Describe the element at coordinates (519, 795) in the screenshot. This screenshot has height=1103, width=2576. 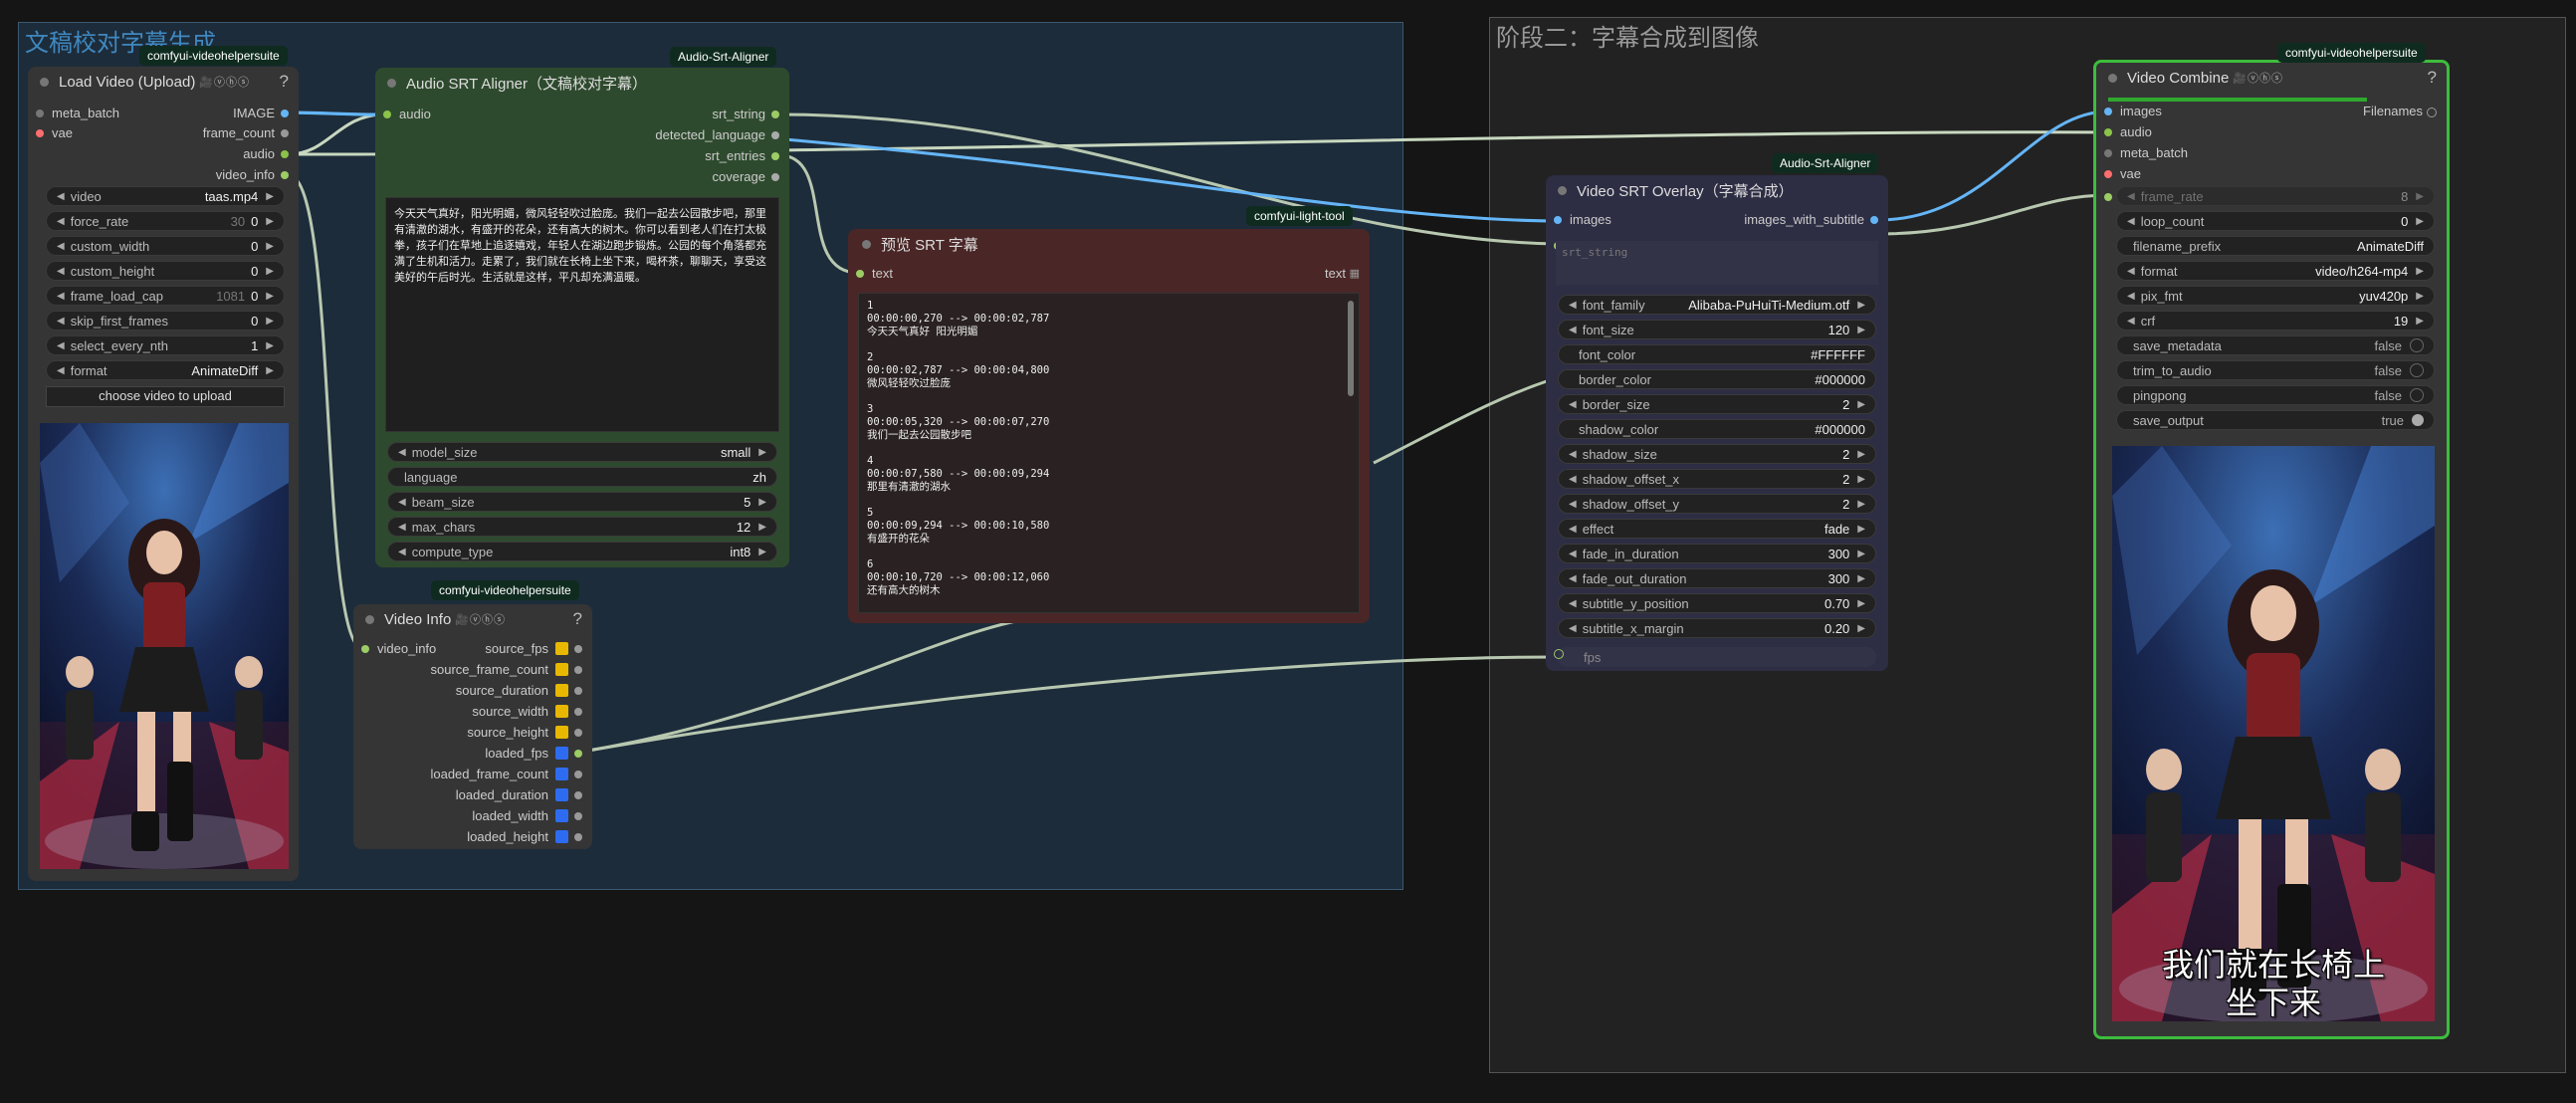
I see `output-loaded-duration: loaded_duration` at that location.